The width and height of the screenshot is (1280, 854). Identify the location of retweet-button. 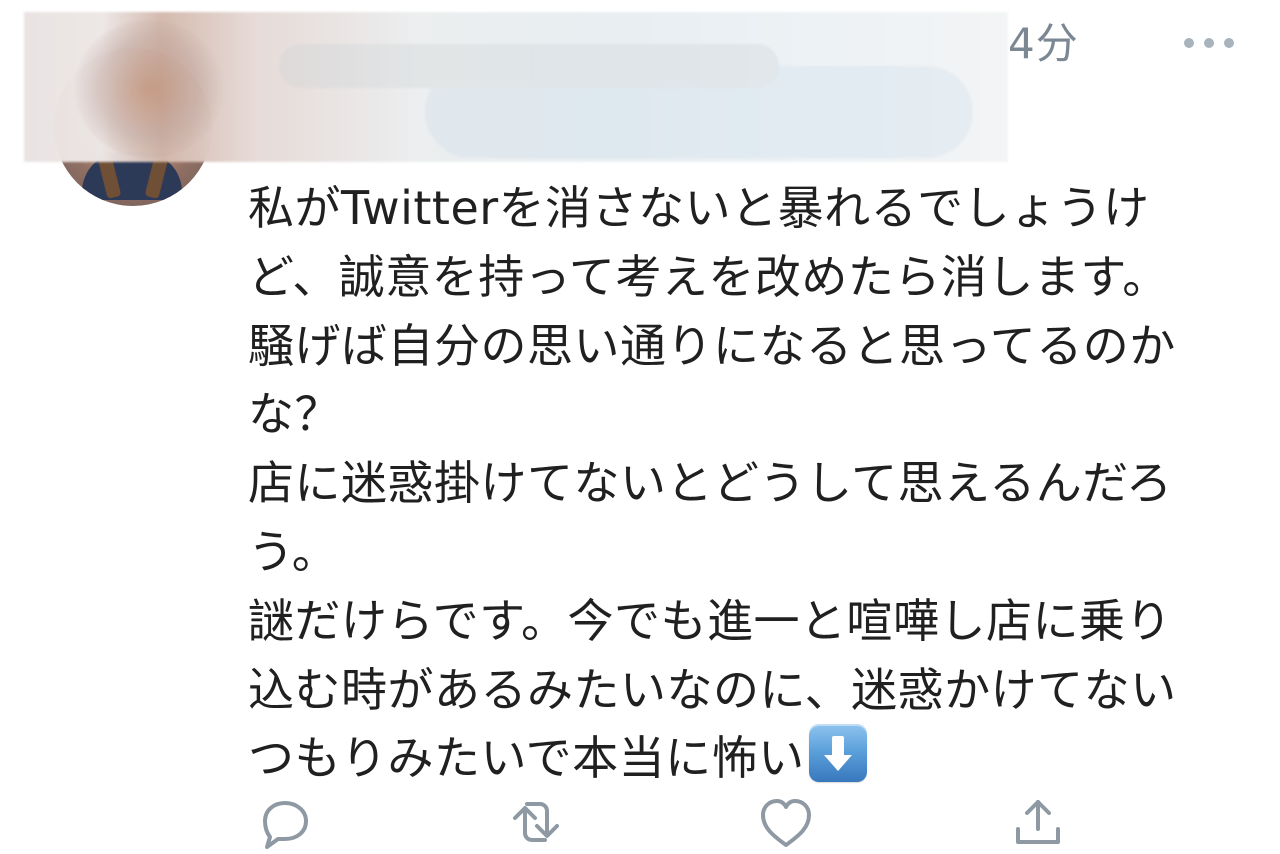
(536, 822).